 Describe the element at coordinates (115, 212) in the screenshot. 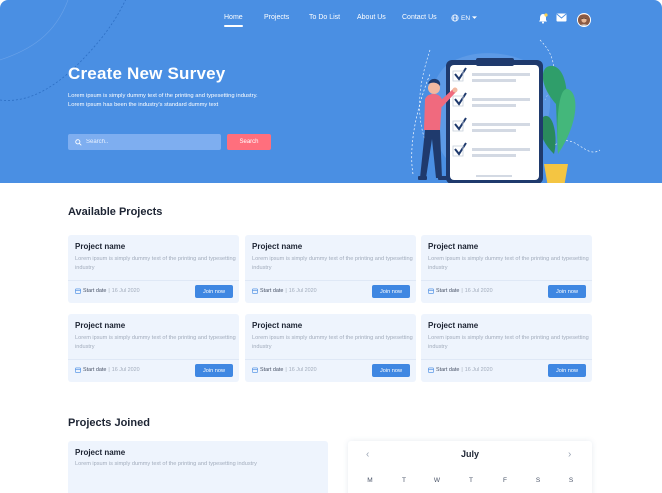

I see `available-projects-title: Available Projects` at that location.